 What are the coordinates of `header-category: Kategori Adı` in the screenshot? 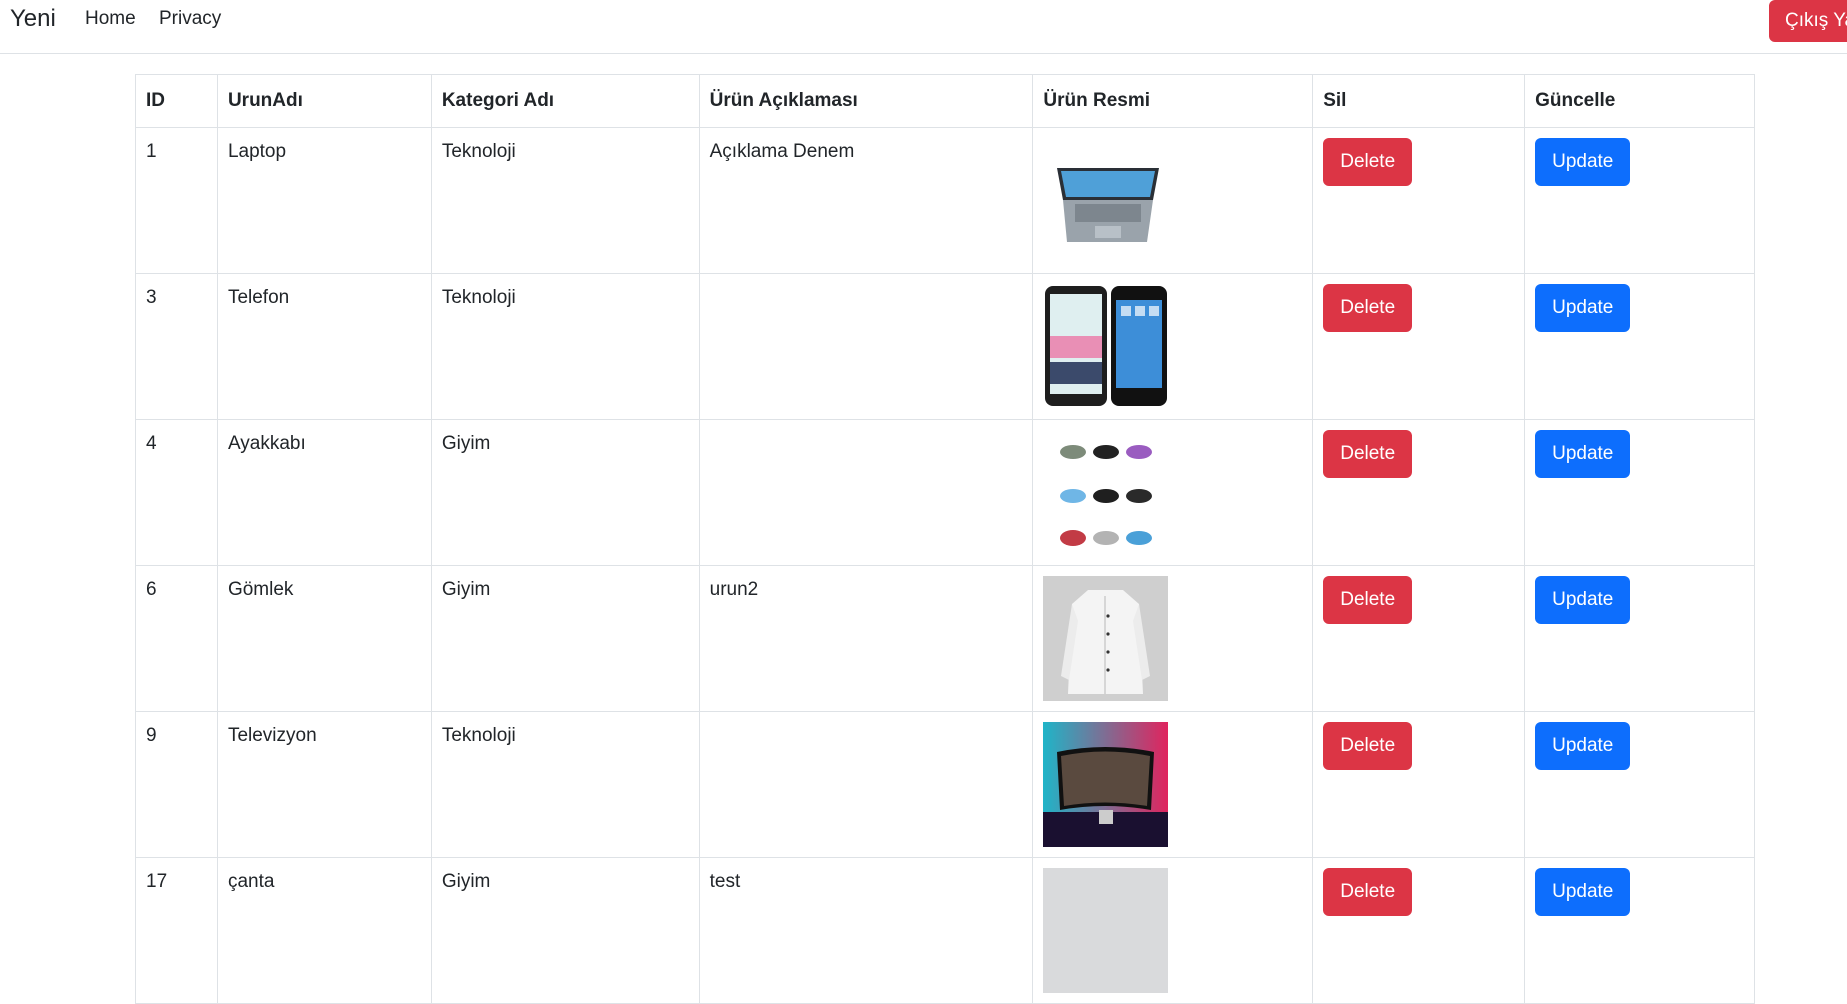 It's located at (565, 101).